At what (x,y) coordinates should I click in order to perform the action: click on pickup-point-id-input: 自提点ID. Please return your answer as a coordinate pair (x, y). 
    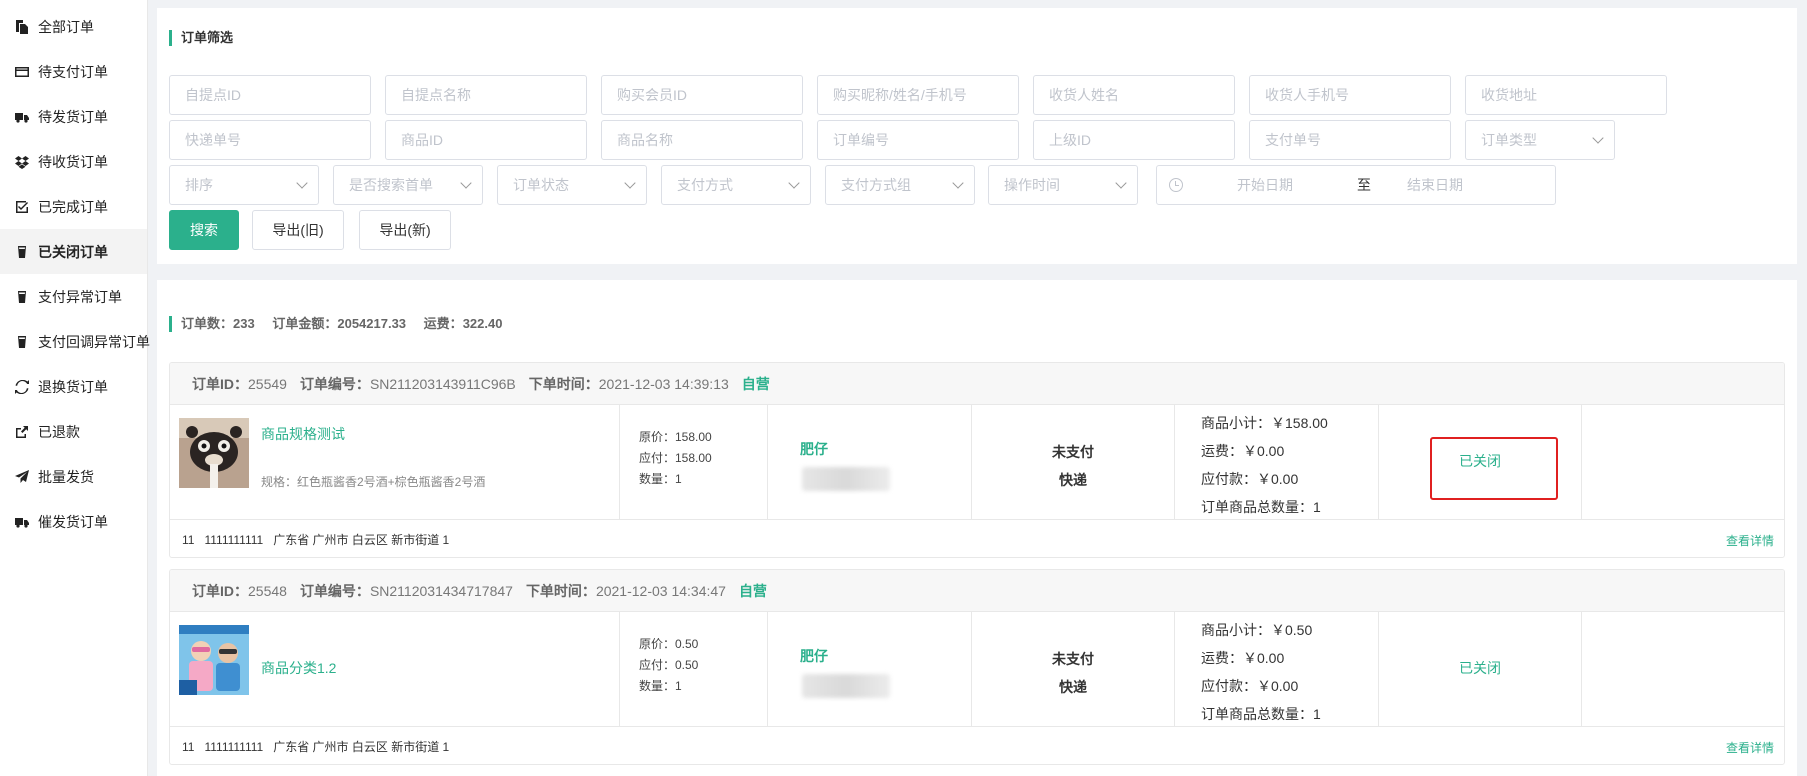
    Looking at the image, I should click on (270, 95).